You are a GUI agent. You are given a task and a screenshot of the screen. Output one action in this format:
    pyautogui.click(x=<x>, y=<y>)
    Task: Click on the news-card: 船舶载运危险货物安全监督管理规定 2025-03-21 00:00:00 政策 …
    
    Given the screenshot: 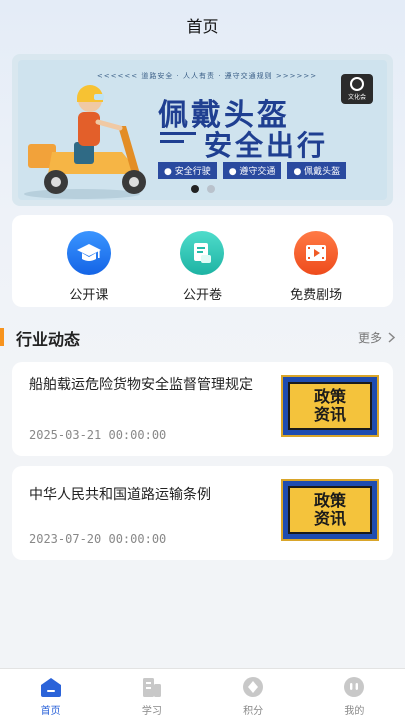 What is the action you would take?
    pyautogui.click(x=202, y=409)
    